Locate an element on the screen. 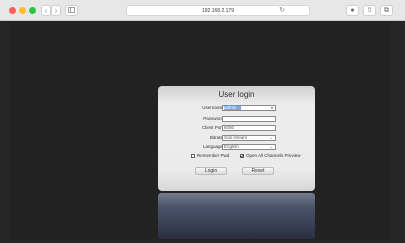  sidebar-icon is located at coordinates (71, 10).